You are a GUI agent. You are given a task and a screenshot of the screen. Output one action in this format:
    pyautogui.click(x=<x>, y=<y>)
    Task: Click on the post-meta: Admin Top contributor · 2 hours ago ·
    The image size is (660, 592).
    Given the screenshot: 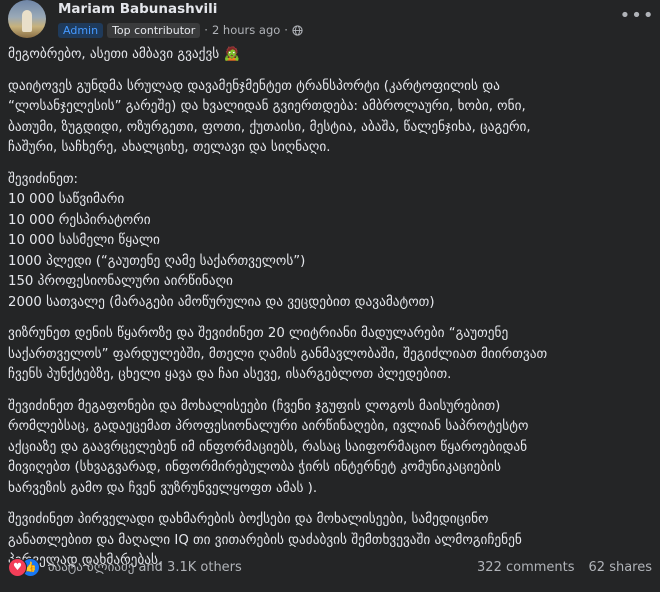 What is the action you would take?
    pyautogui.click(x=180, y=30)
    